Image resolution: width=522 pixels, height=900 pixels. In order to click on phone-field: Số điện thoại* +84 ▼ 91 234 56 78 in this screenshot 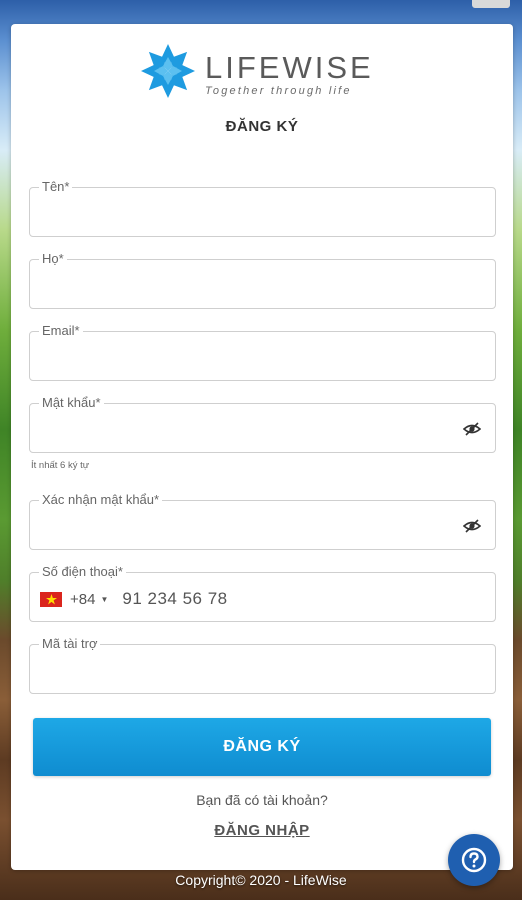, I will do `click(262, 593)`.